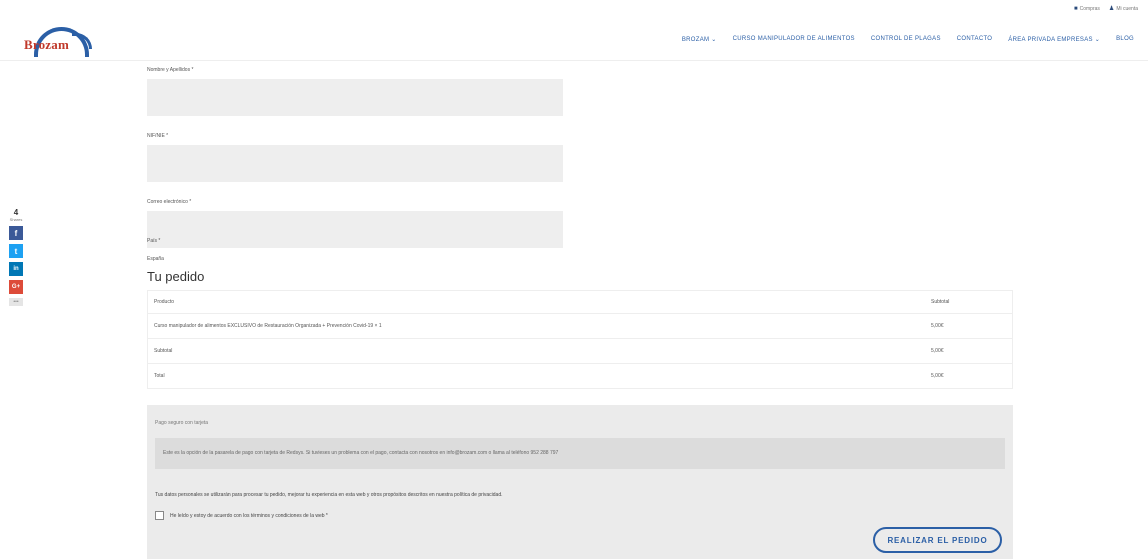  I want to click on top-utility-bar: ■ Compras ♟ Mi cuenta, so click(1106, 9).